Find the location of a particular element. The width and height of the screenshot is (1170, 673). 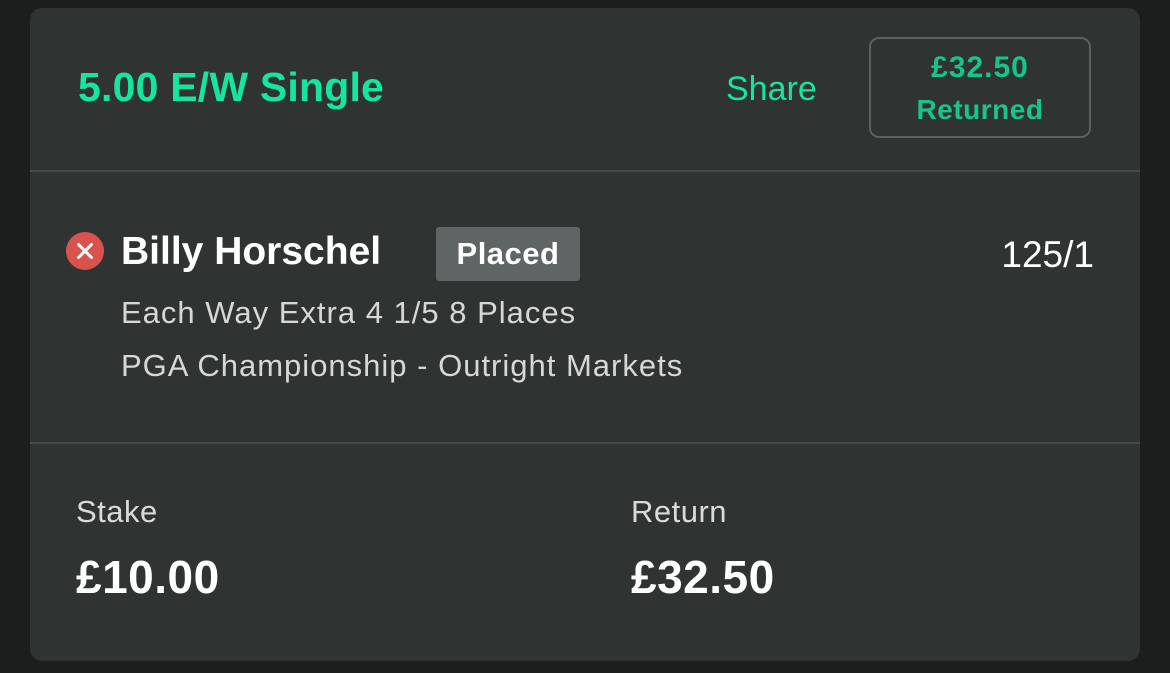

returned-badge: £32.50 Returned is located at coordinates (980, 87).